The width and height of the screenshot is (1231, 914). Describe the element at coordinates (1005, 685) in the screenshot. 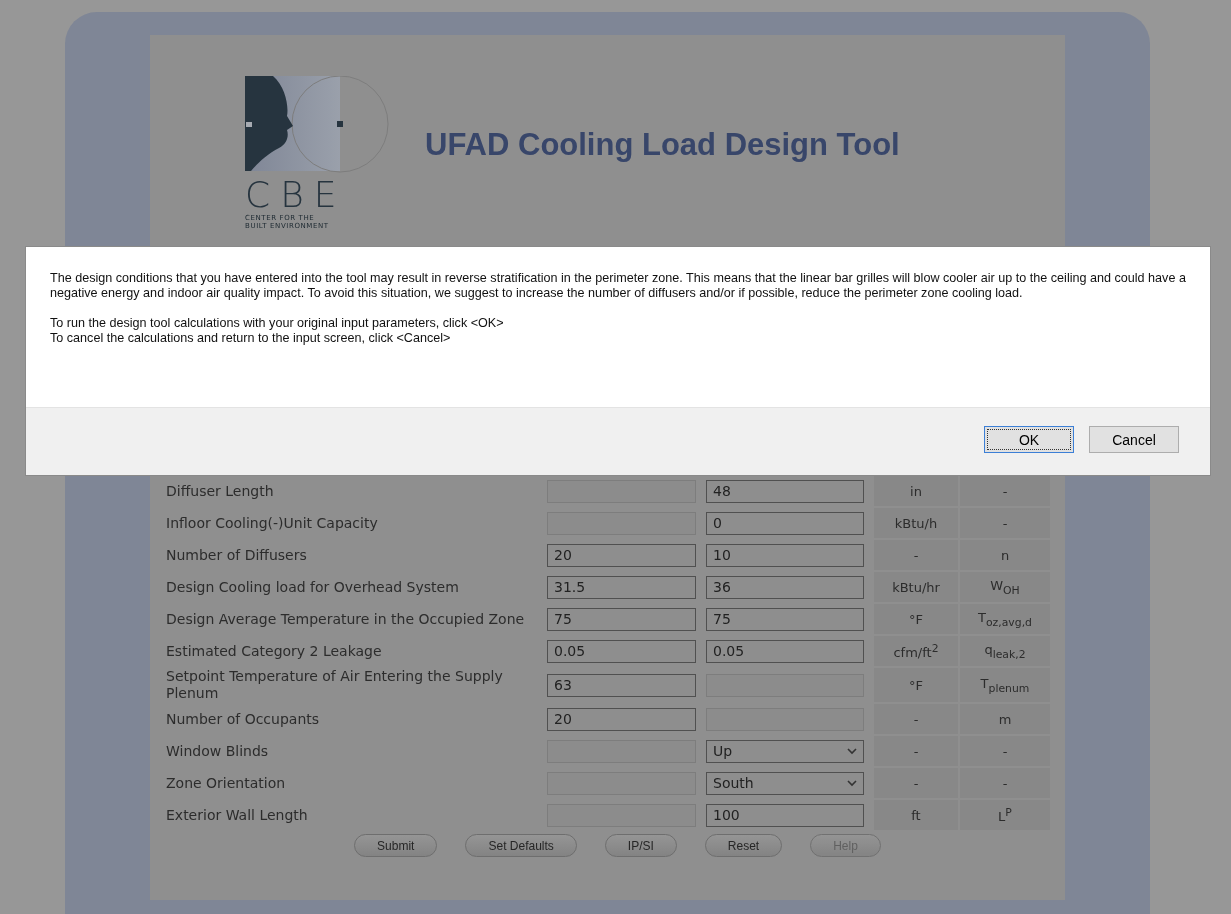

I see `symbol-cell: T$_{plenum}$` at that location.